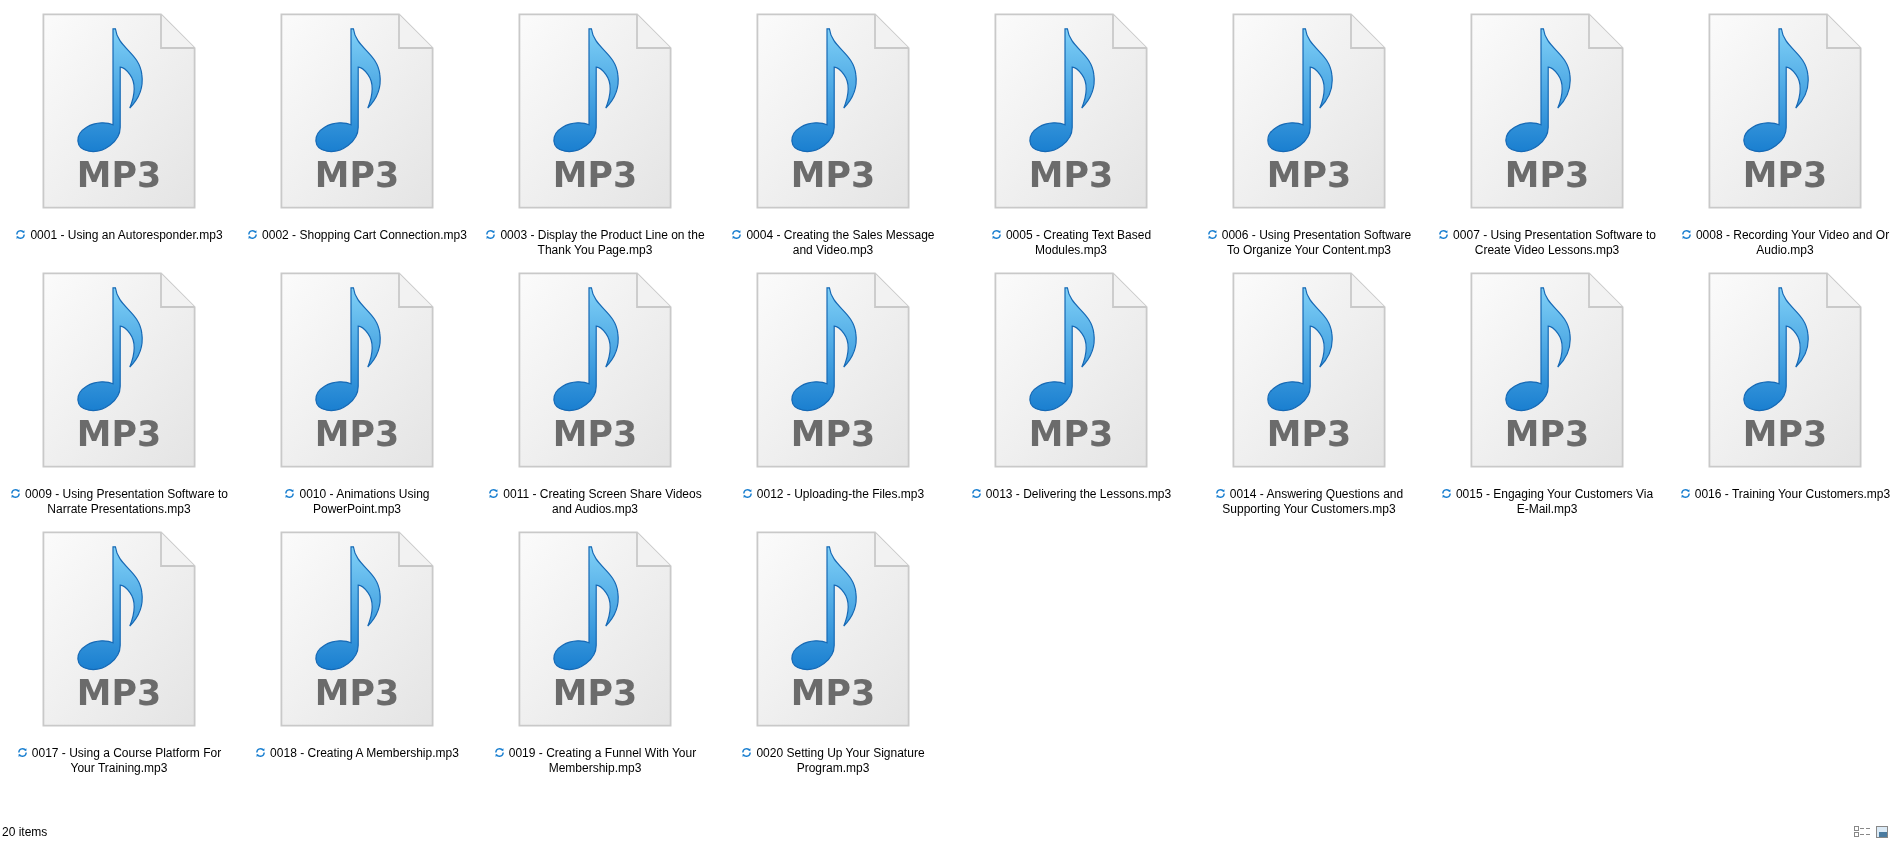  What do you see at coordinates (1071, 494) in the screenshot?
I see `file-name: 0013 - Delivering the Lessons.mp3` at bounding box center [1071, 494].